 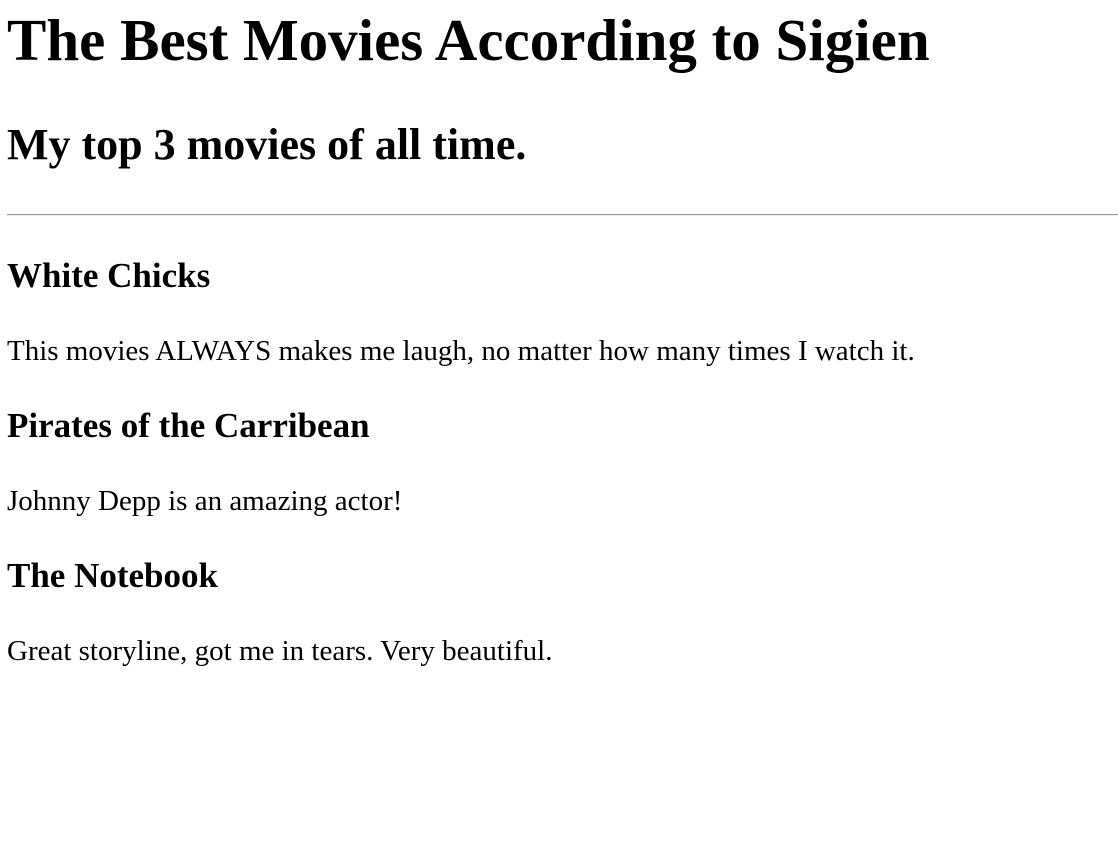 What do you see at coordinates (267, 144) in the screenshot?
I see `page-subtitle: My top 3 movies of all time.` at bounding box center [267, 144].